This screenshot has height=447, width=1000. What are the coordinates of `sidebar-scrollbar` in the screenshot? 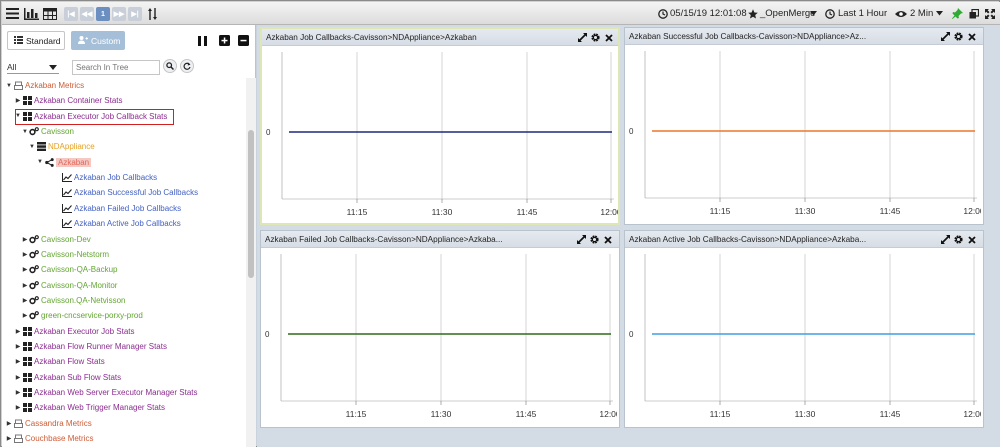 It's located at (251, 262).